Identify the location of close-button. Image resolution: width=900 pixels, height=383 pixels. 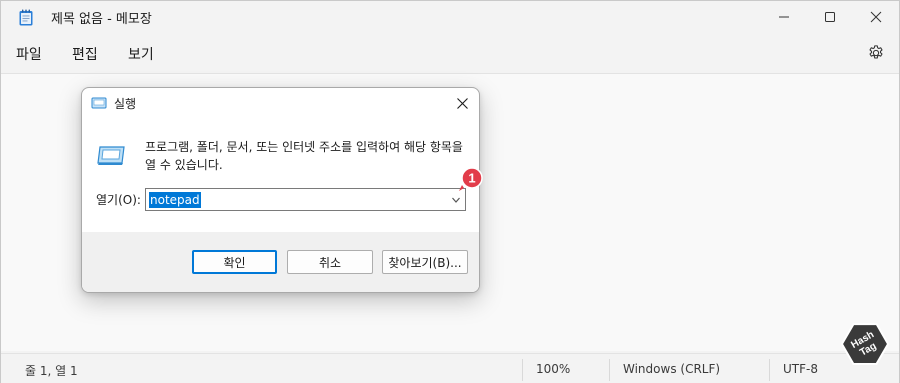
(876, 17).